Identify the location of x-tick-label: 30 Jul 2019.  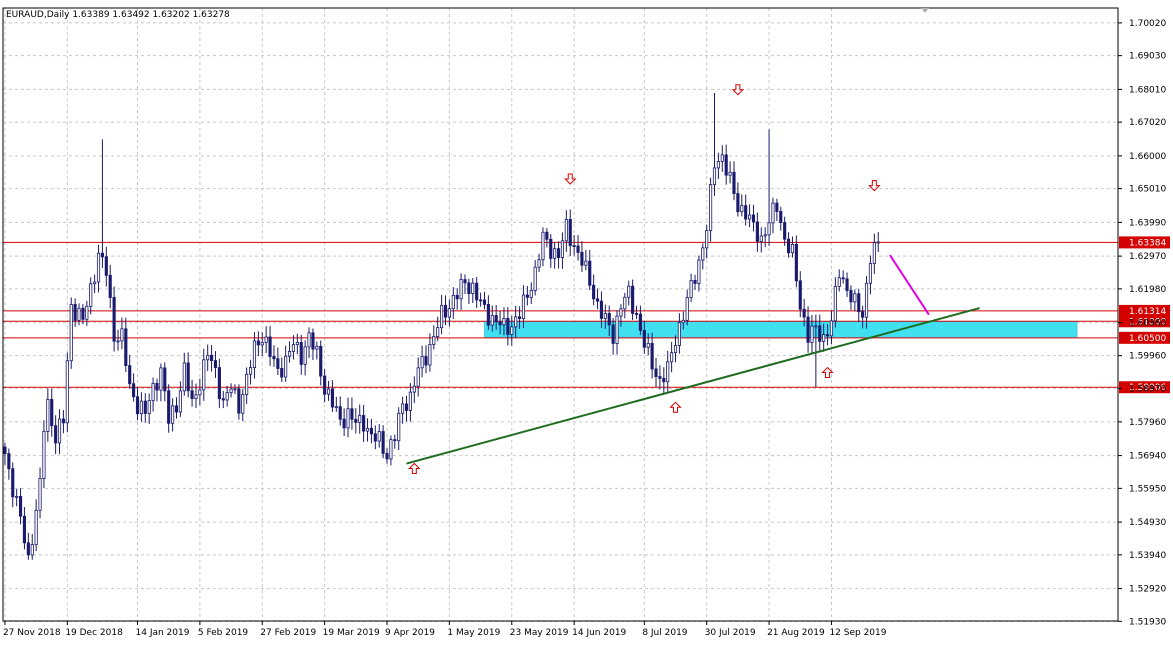
(730, 633).